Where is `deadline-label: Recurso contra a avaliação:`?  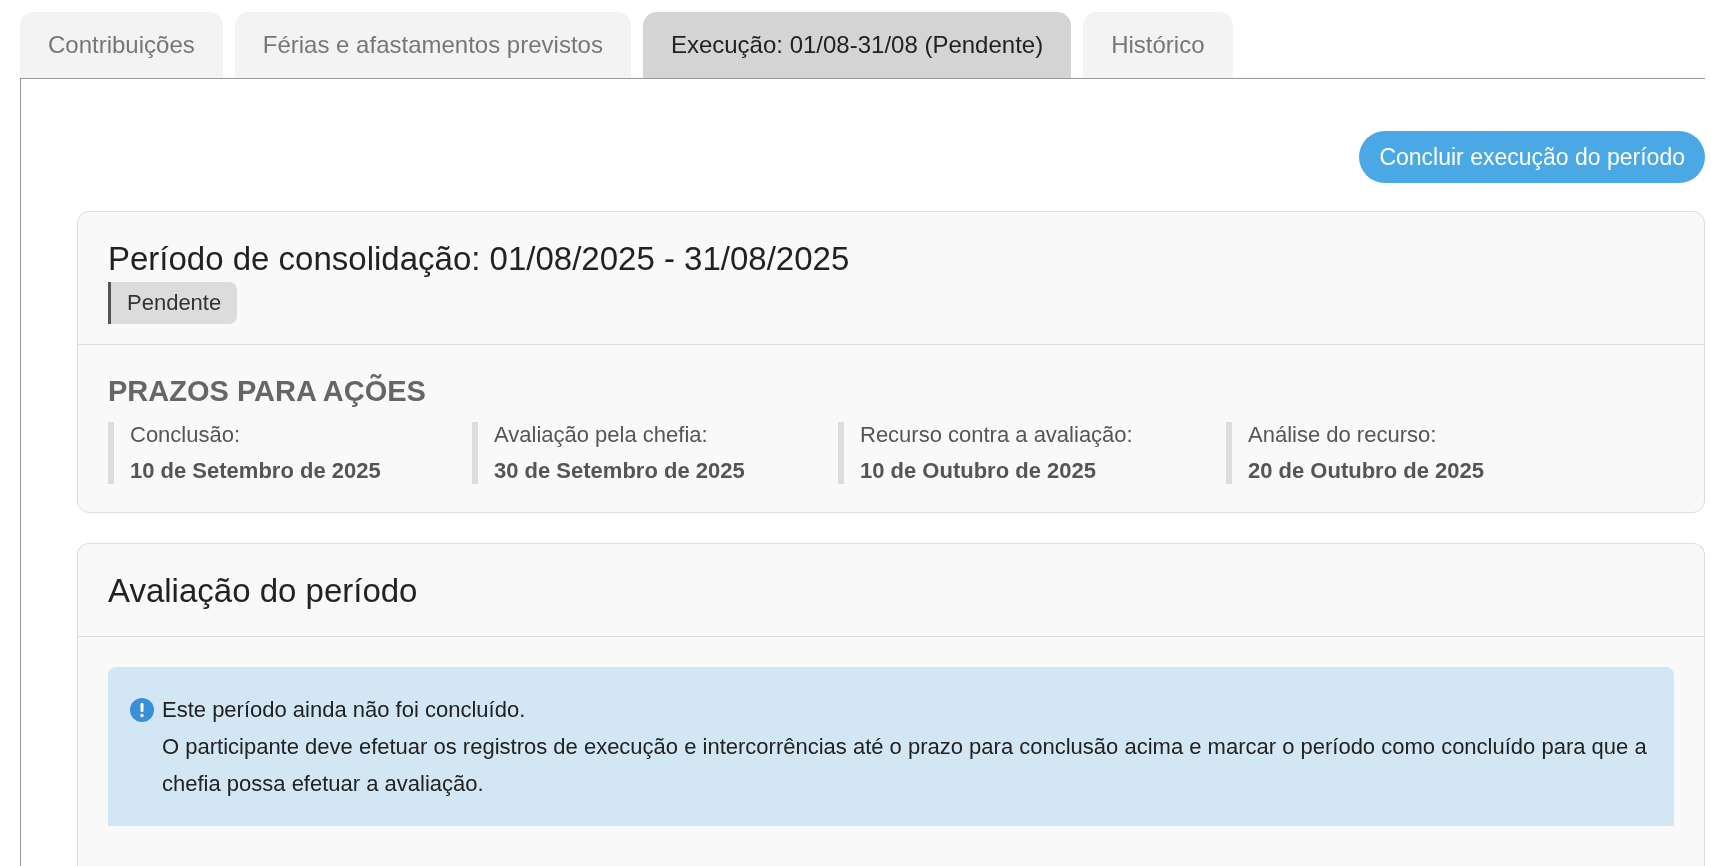
deadline-label: Recurso contra a avaliação: is located at coordinates (997, 435).